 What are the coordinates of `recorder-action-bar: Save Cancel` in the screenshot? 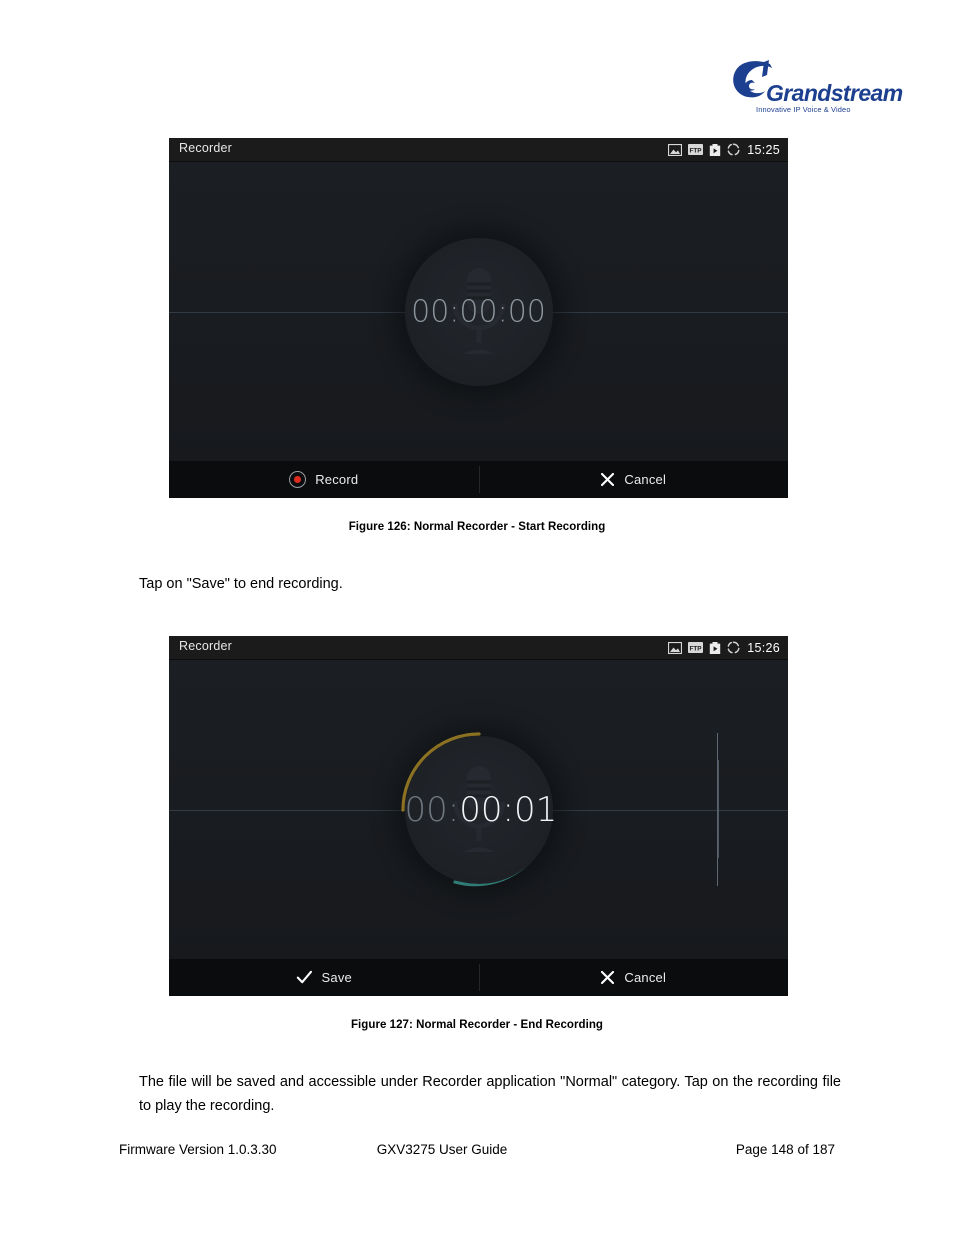 It's located at (478, 977).